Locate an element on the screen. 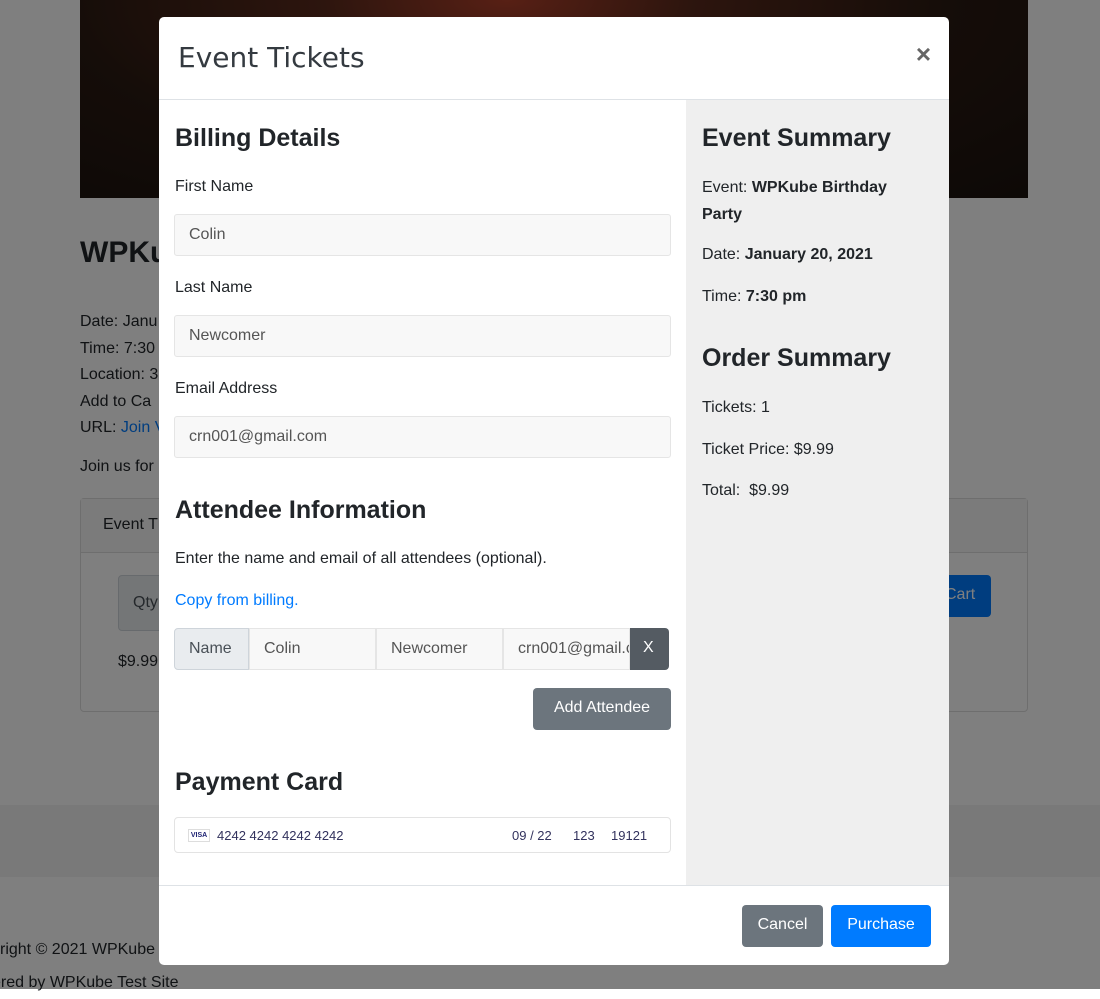 This screenshot has height=999, width=1100. add-attendee-button: Add Attendee is located at coordinates (602, 709).